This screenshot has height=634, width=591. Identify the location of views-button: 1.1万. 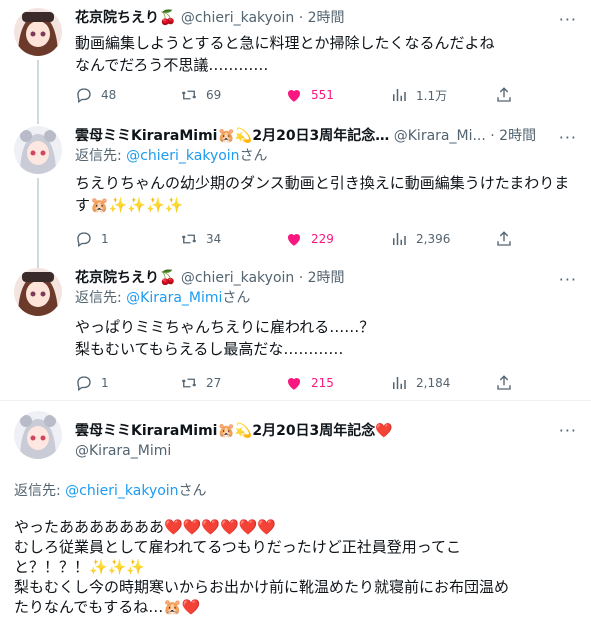
(435, 95).